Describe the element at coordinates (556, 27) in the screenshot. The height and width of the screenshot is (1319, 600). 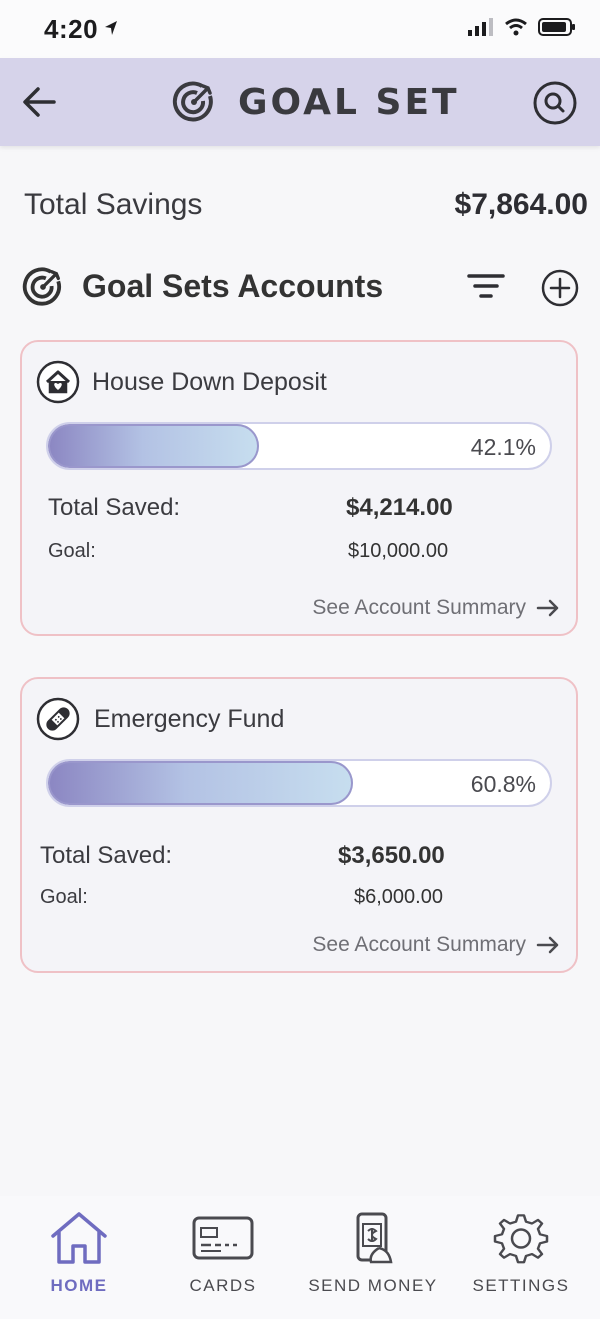
I see `battery-icon` at that location.